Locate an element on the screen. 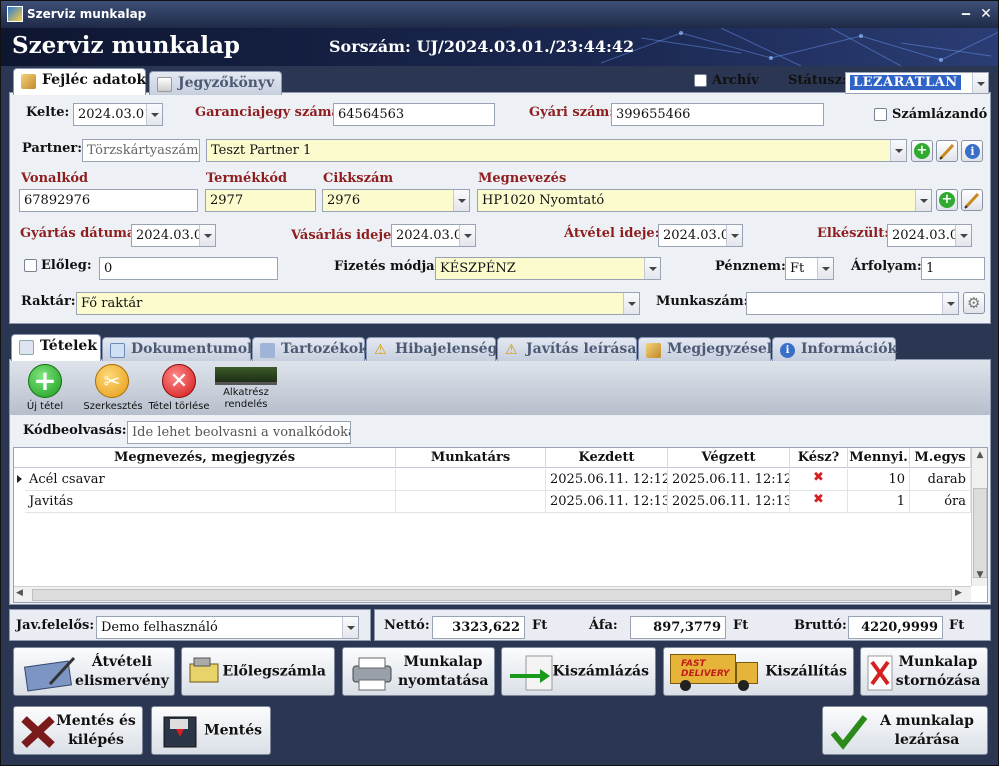  gyari-label: Gyári szám: is located at coordinates (572, 112).